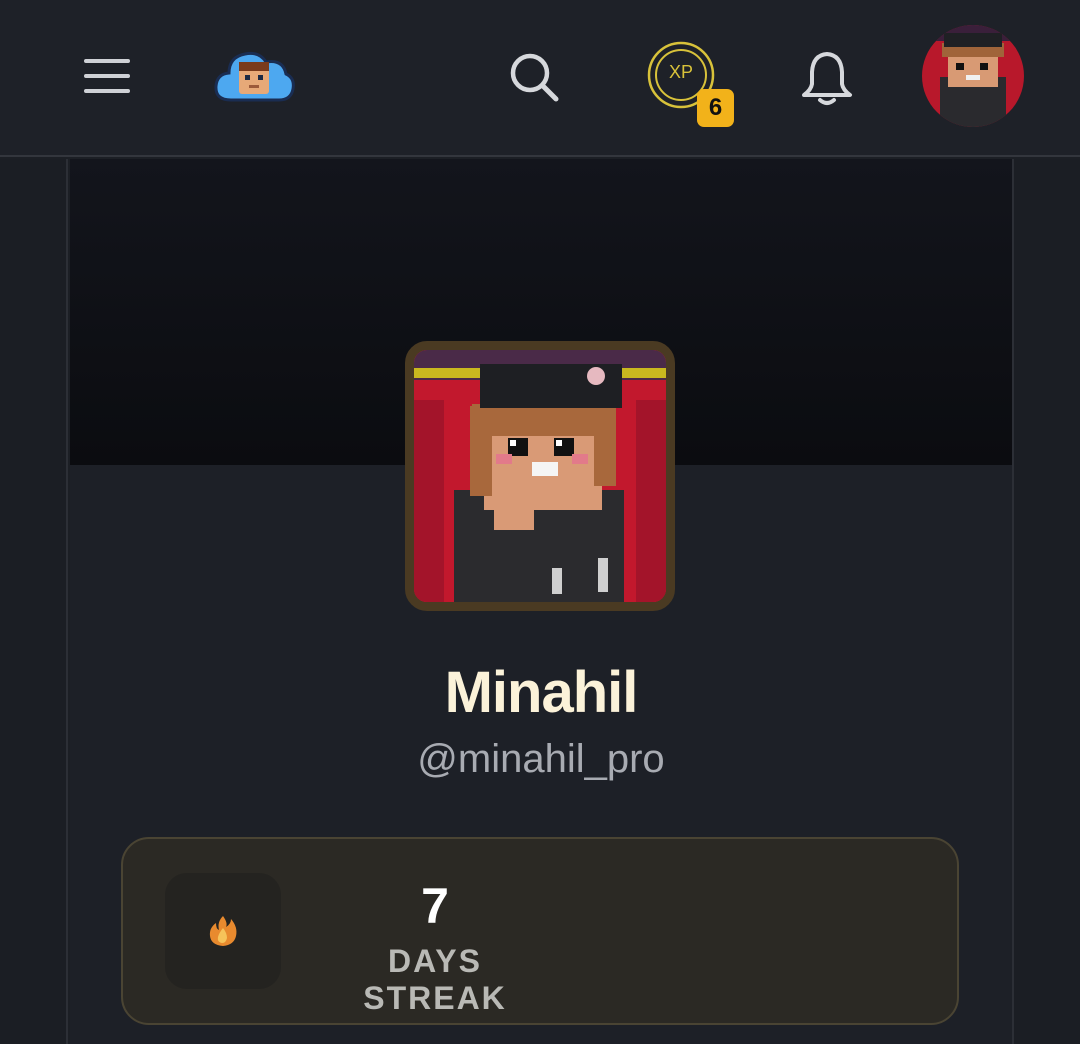 This screenshot has width=1080, height=1044. What do you see at coordinates (541, 759) in the screenshot?
I see `username-handle: @minahil_pro` at bounding box center [541, 759].